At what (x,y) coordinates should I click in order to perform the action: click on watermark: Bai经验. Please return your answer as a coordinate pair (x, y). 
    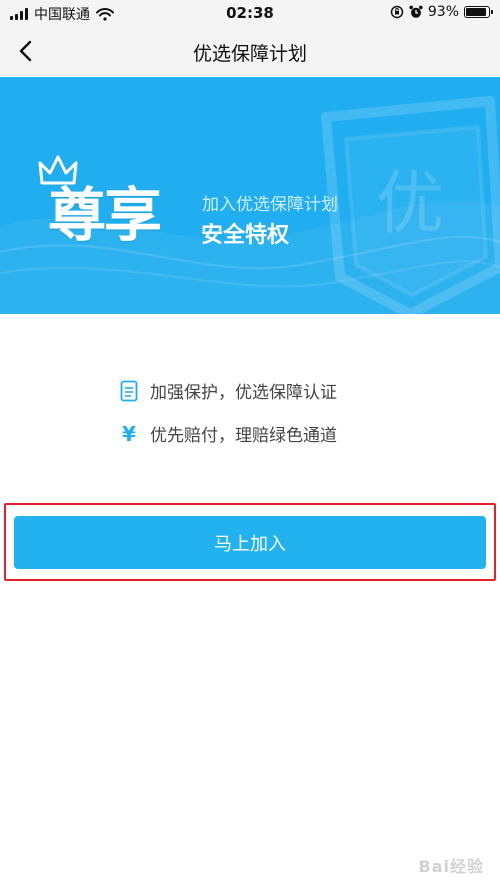
    Looking at the image, I should click on (451, 866).